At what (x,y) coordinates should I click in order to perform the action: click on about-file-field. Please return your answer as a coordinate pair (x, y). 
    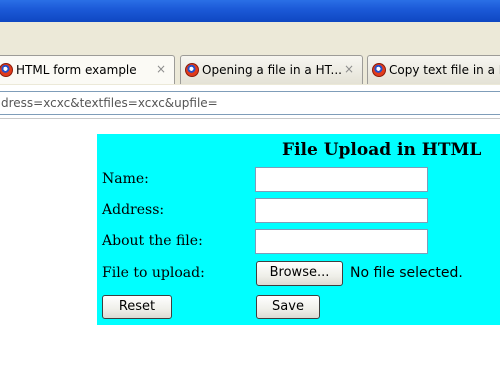
    Looking at the image, I should click on (341, 241).